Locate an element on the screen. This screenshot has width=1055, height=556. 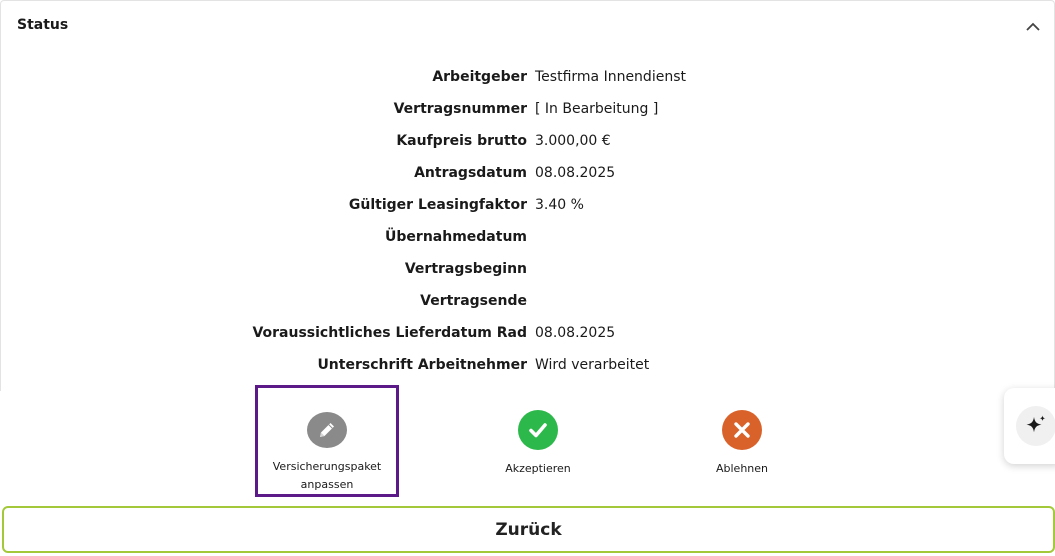
checkmark-icon is located at coordinates (538, 430).